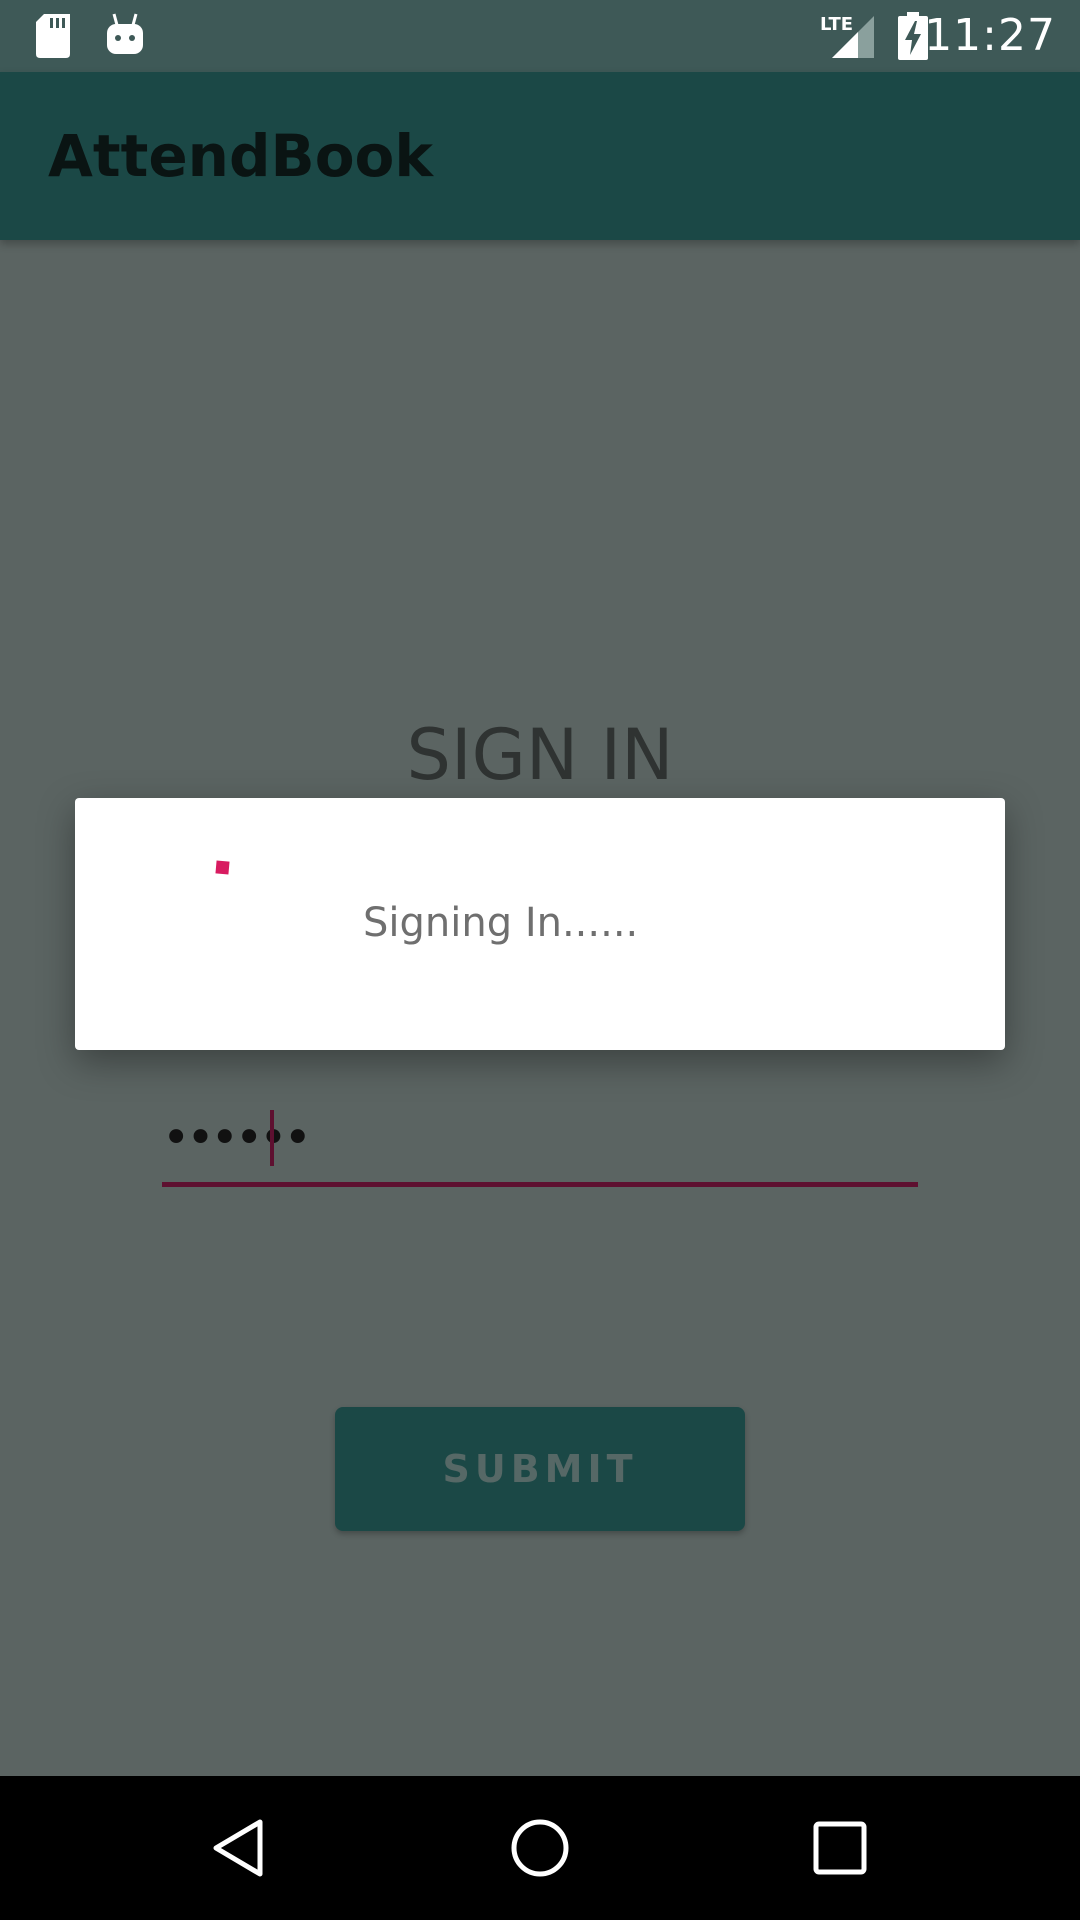  I want to click on home-icon, so click(540, 1848).